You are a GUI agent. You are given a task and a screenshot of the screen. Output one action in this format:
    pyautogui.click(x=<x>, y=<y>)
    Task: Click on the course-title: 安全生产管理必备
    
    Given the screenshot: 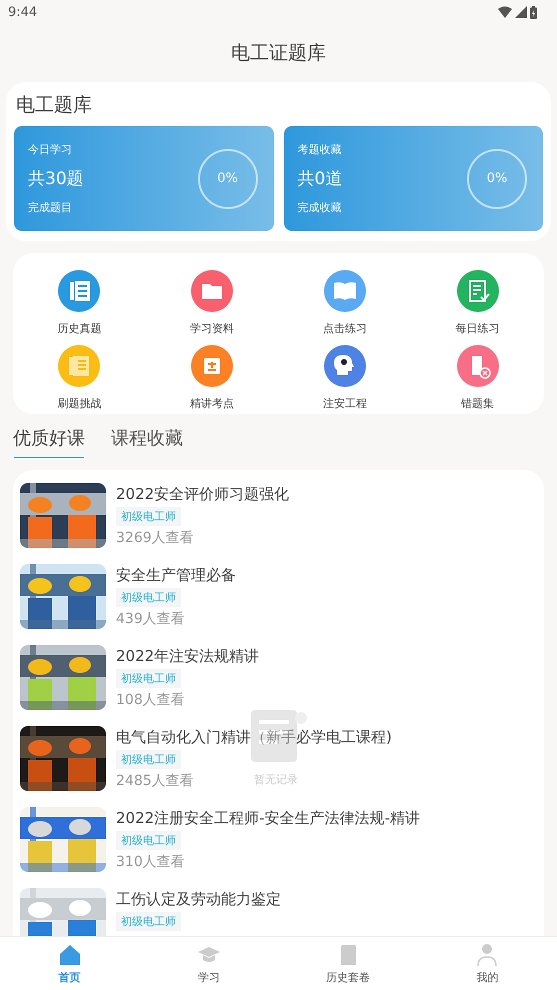 What is the action you would take?
    pyautogui.click(x=176, y=575)
    